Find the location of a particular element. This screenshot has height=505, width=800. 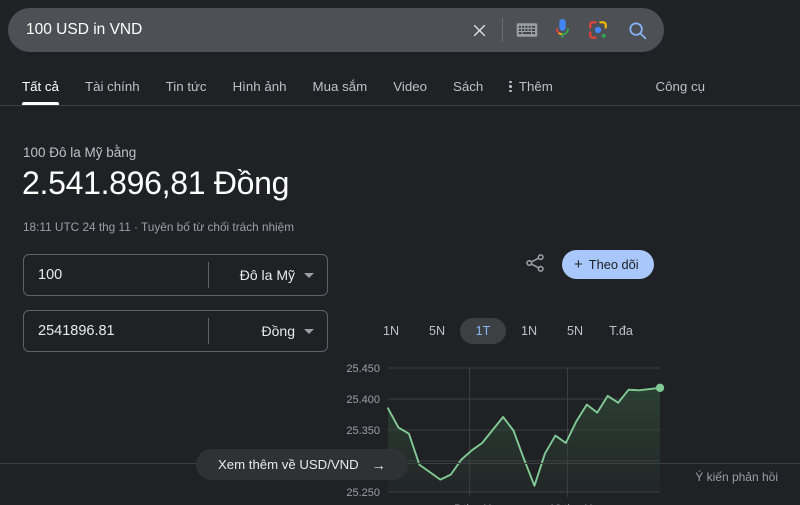

svg-text: 25.350 is located at coordinates (363, 431).